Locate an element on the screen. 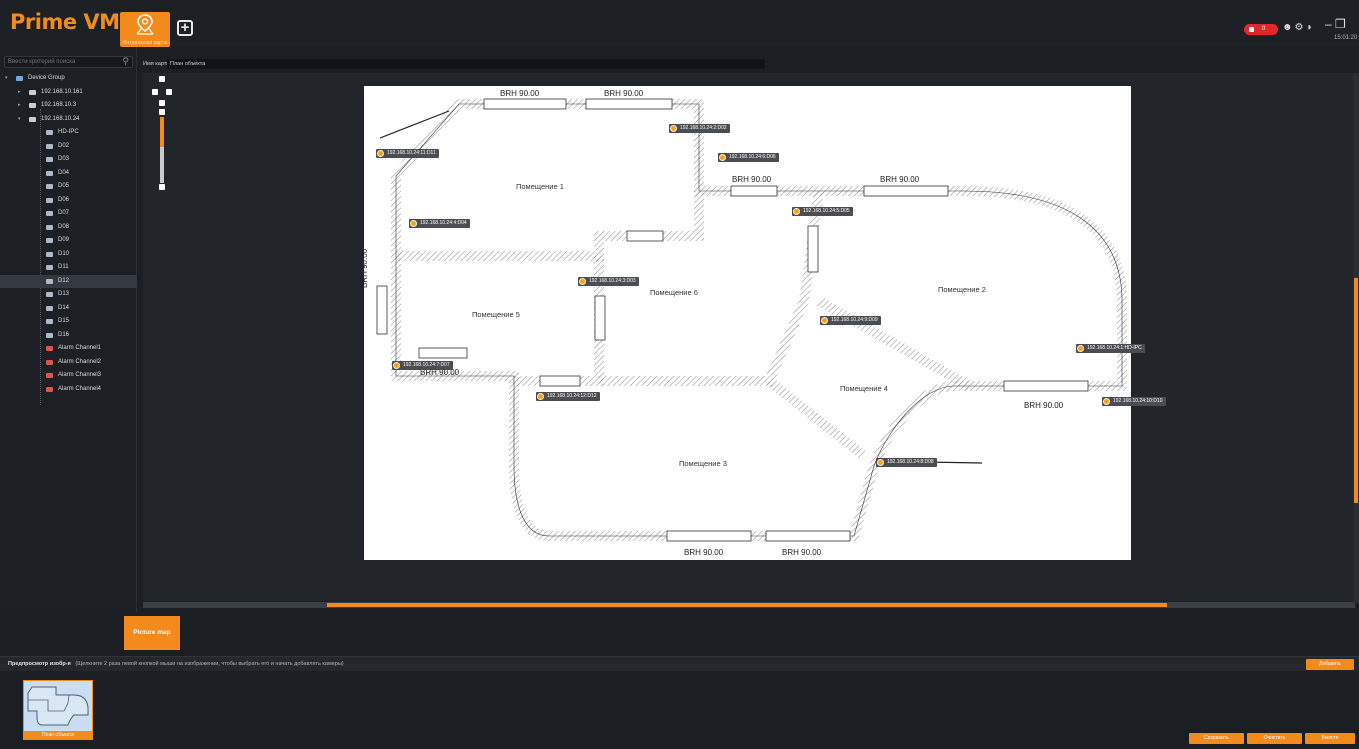 The width and height of the screenshot is (1359, 749). alarm-node: Alarm Channel2 is located at coordinates (68, 363).